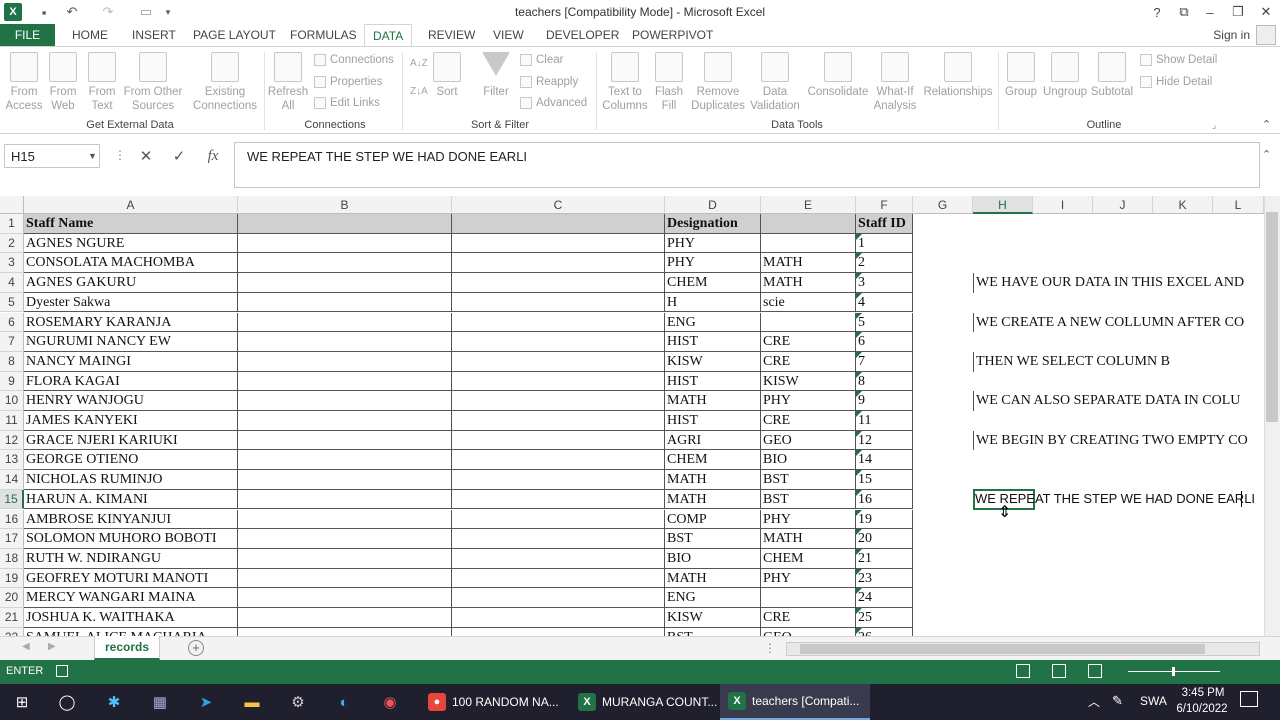  I want to click on horizontal-scroll-thumb, so click(1002, 649).